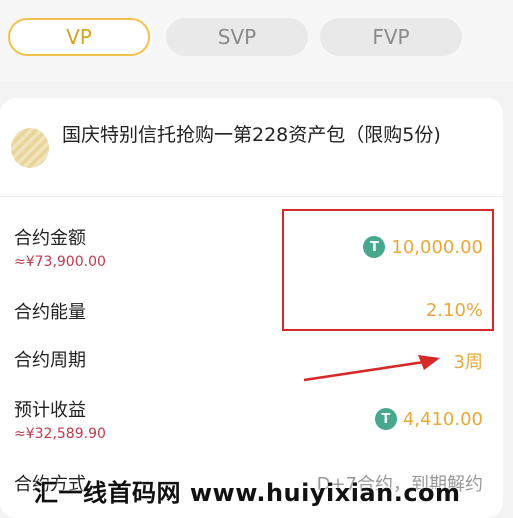  I want to click on income-number: 4,410.00, so click(442, 419).